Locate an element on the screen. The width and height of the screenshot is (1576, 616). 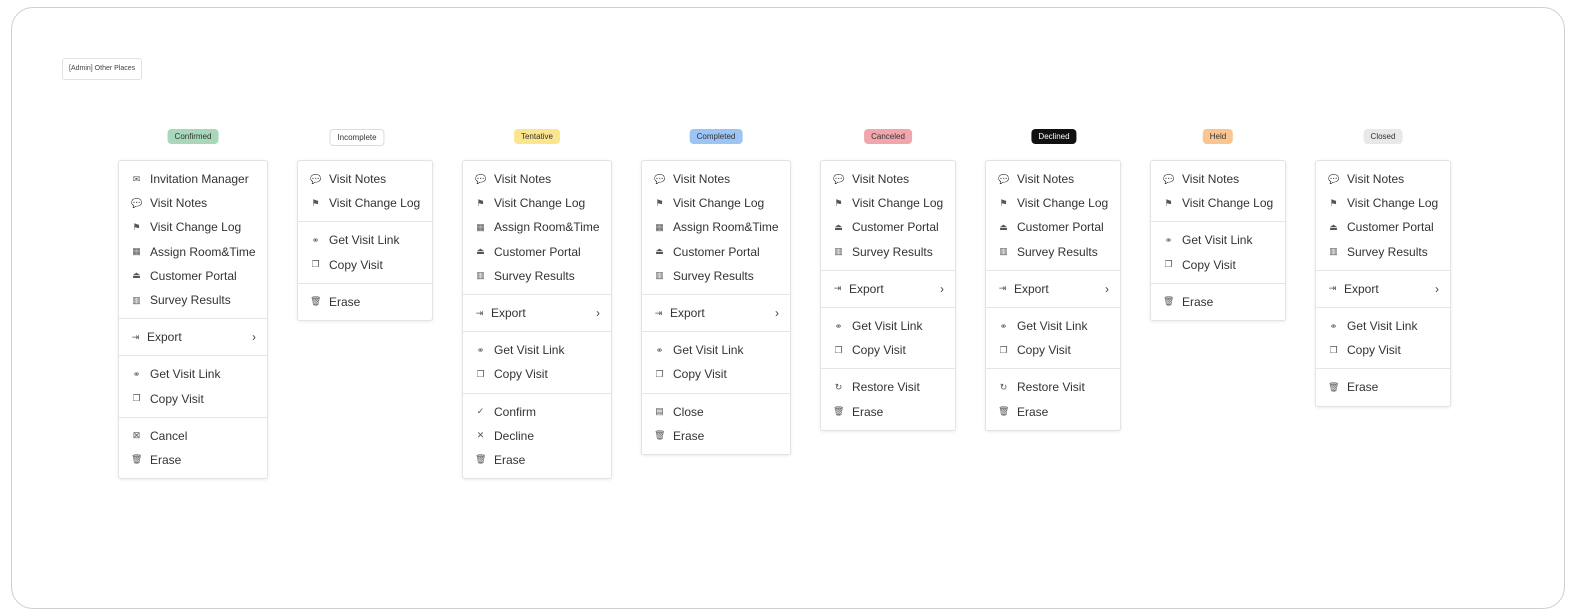
bar-chart-icon: ▥ is located at coordinates (480, 275).